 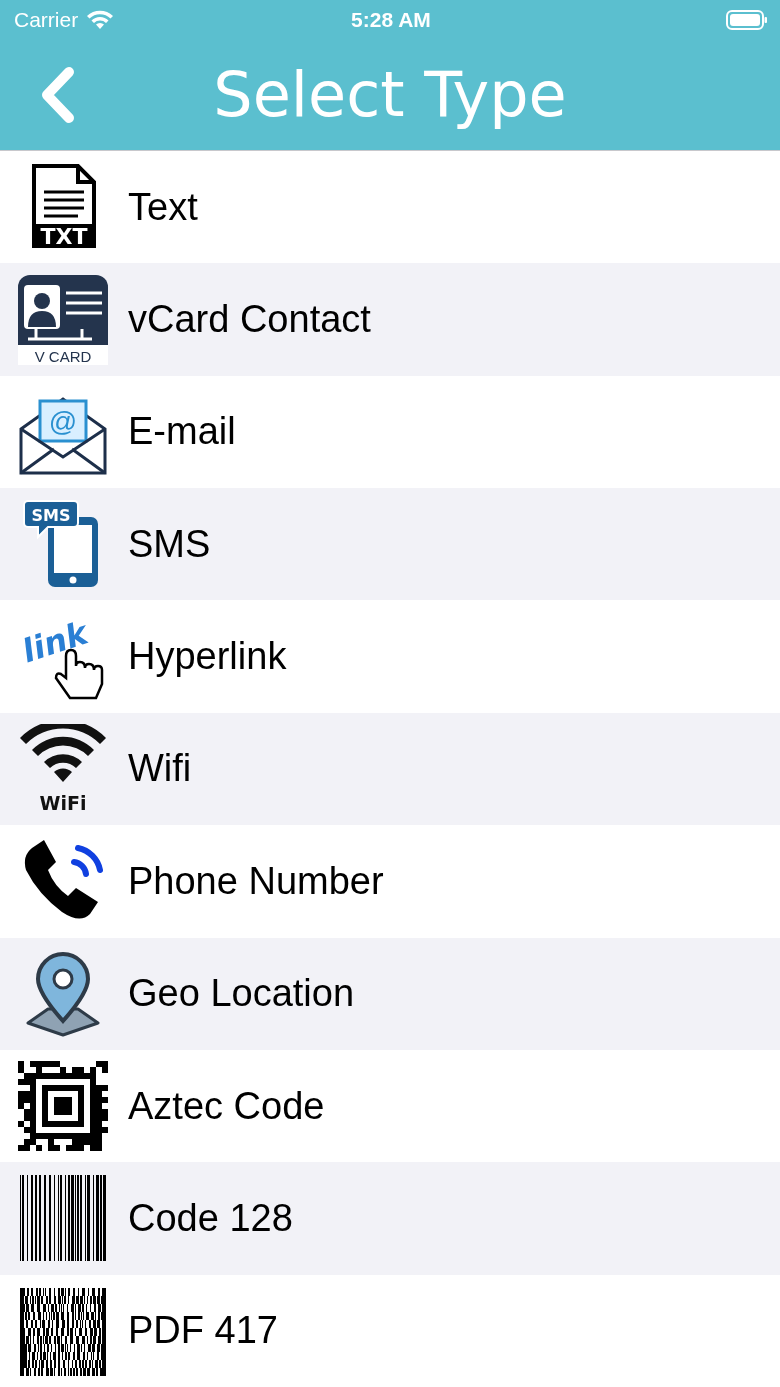 I want to click on screen-title: Select Type, so click(x=390, y=94).